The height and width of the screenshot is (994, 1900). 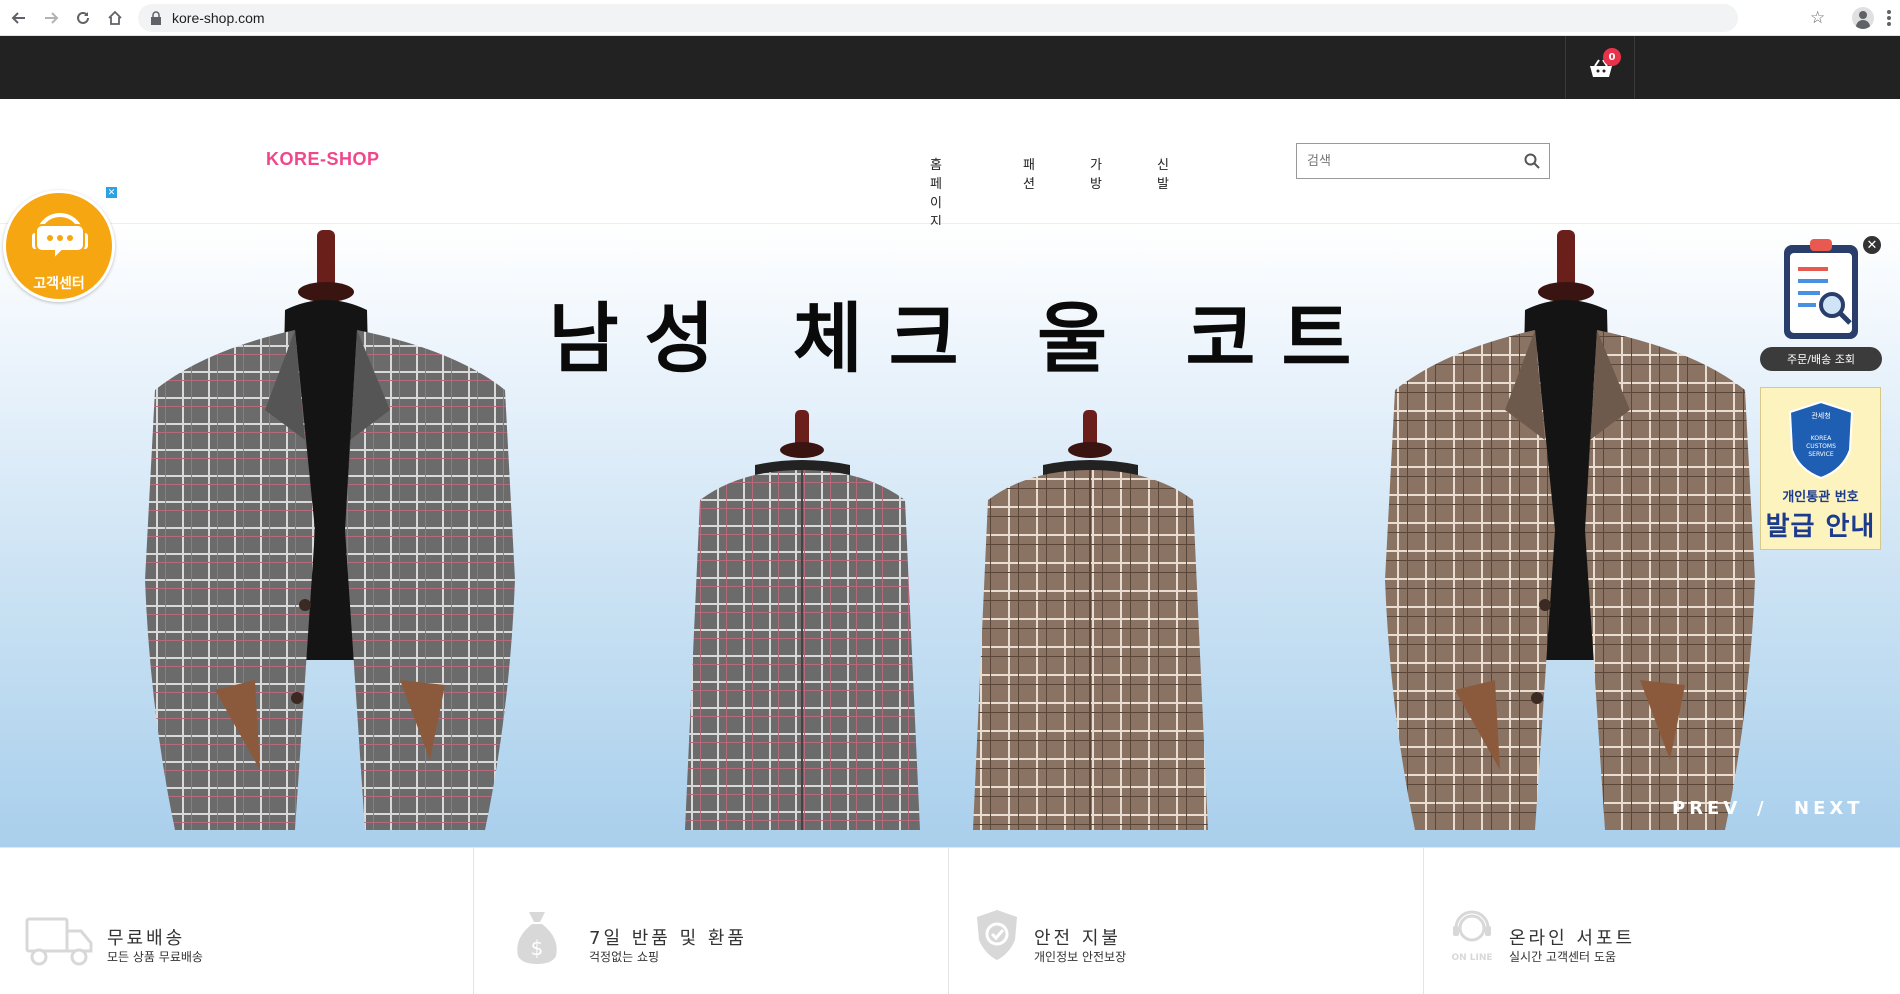 What do you see at coordinates (146, 938) in the screenshot?
I see `feature-title: 무료배송` at bounding box center [146, 938].